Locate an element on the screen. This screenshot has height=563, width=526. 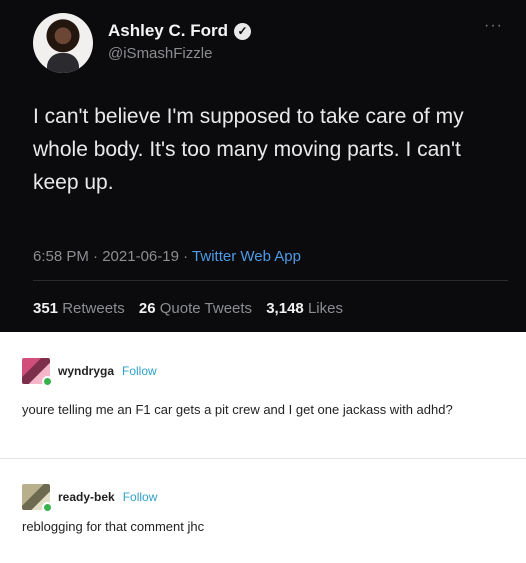
quotes-stat: 26 Quote Tweets is located at coordinates (195, 308).